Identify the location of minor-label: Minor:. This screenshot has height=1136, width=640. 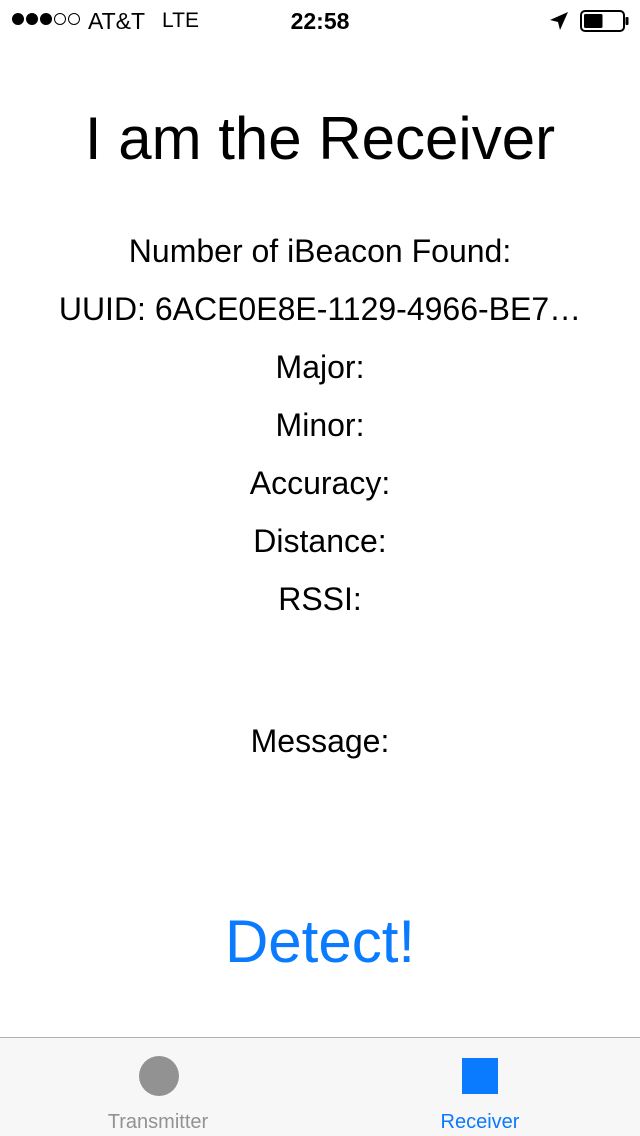
(320, 425).